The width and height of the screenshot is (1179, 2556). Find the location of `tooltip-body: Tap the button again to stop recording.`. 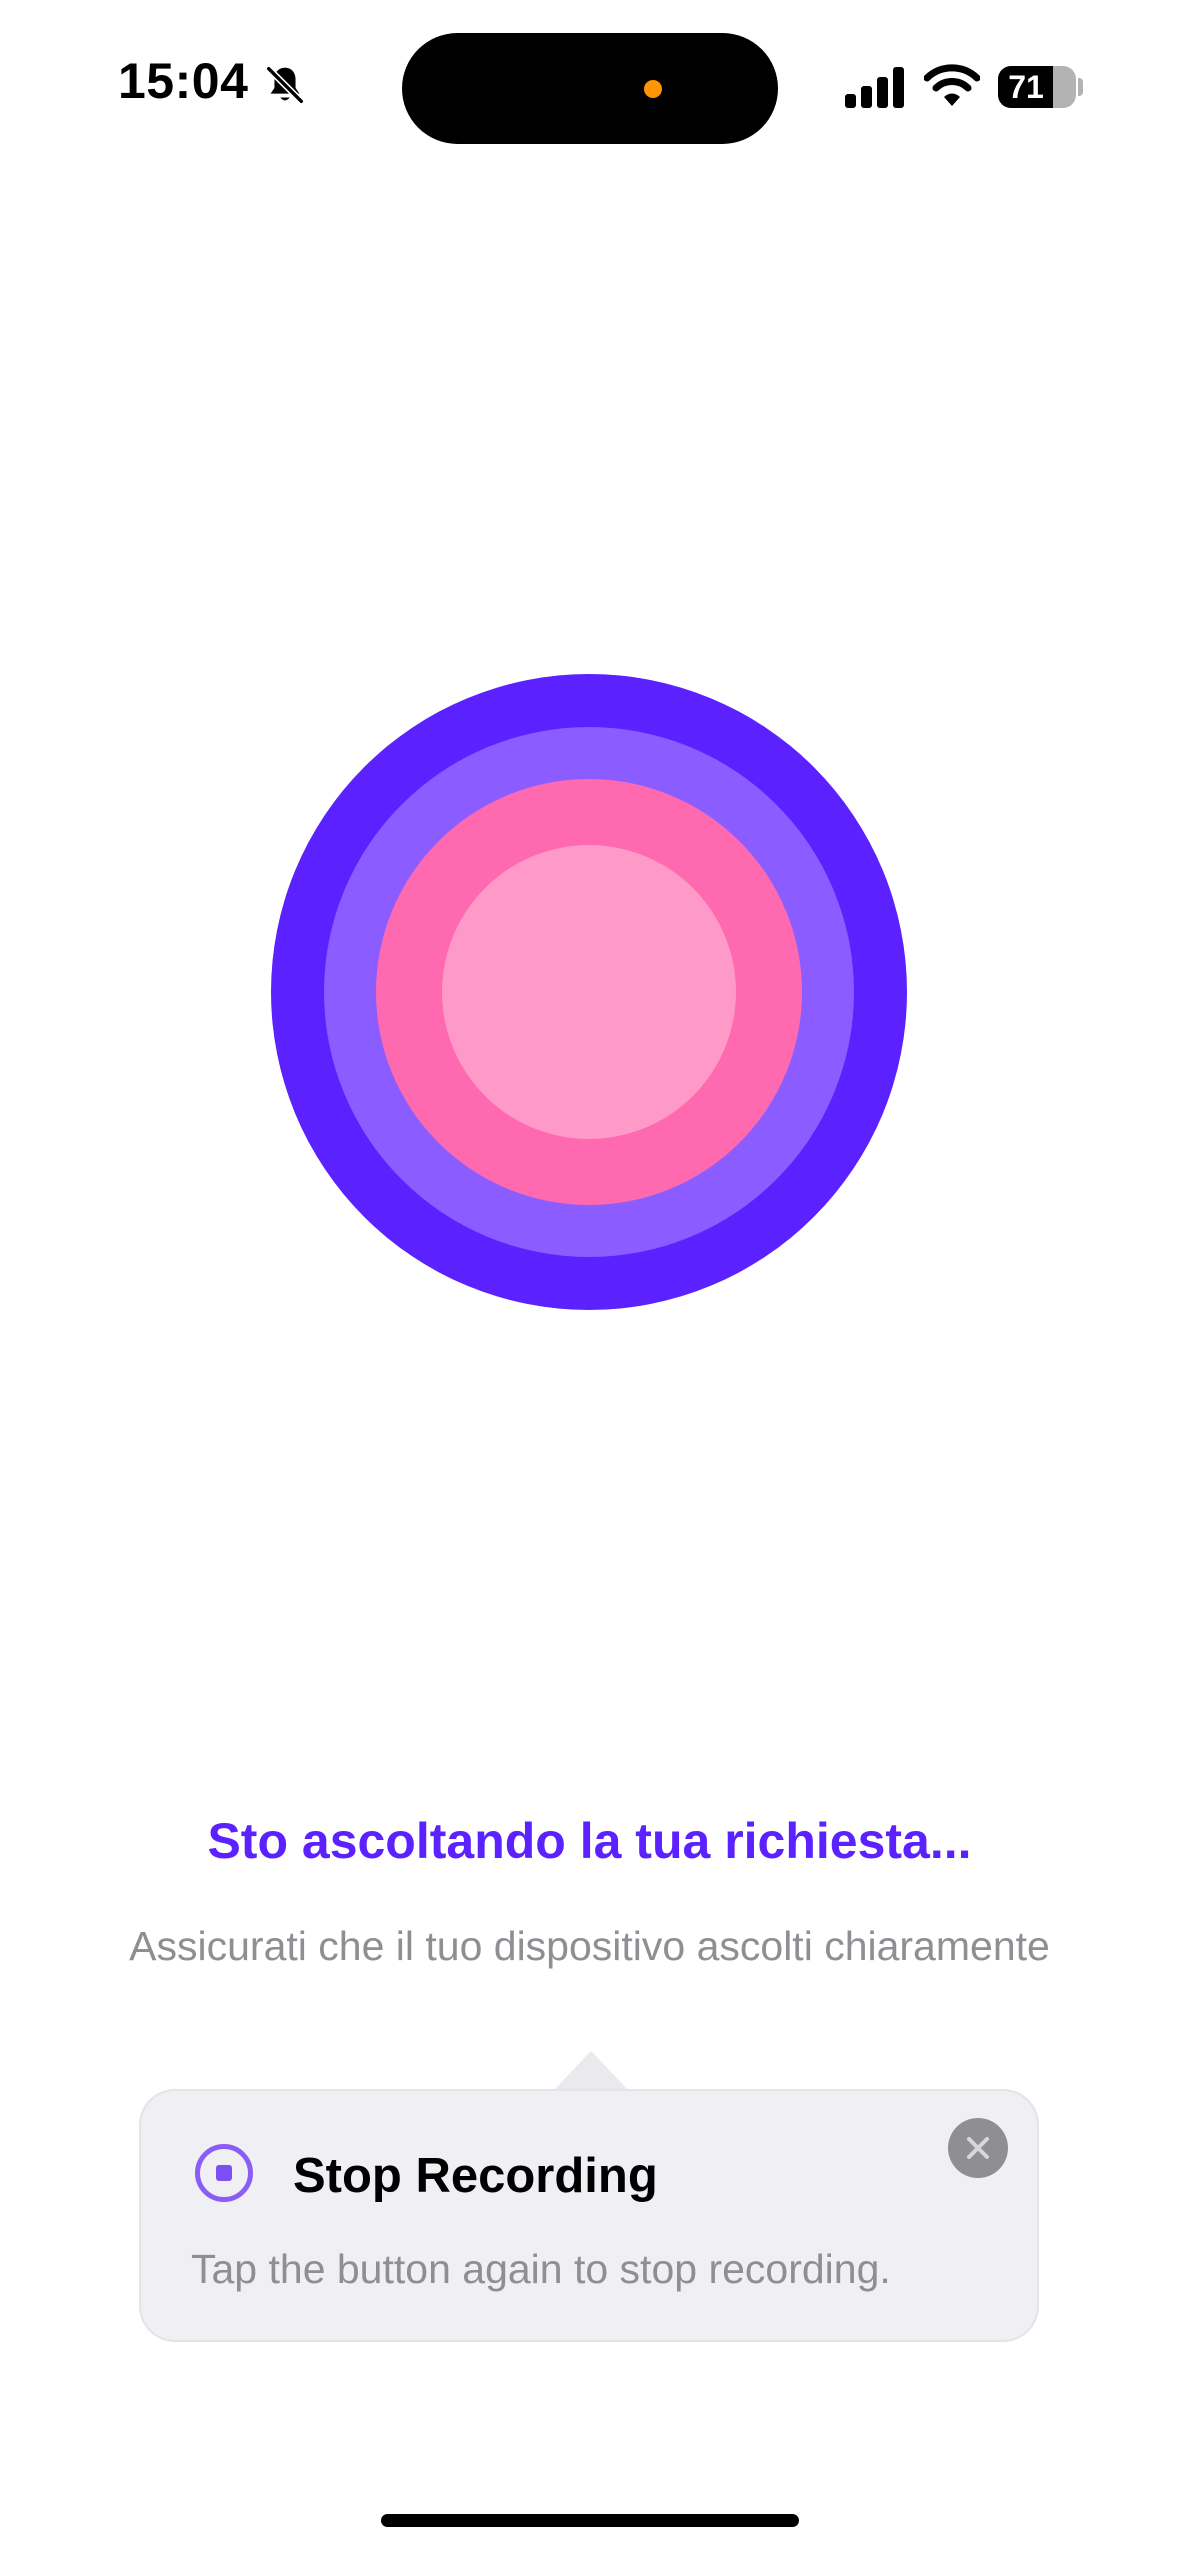

tooltip-body: Tap the button again to stop recording. is located at coordinates (541, 2269).